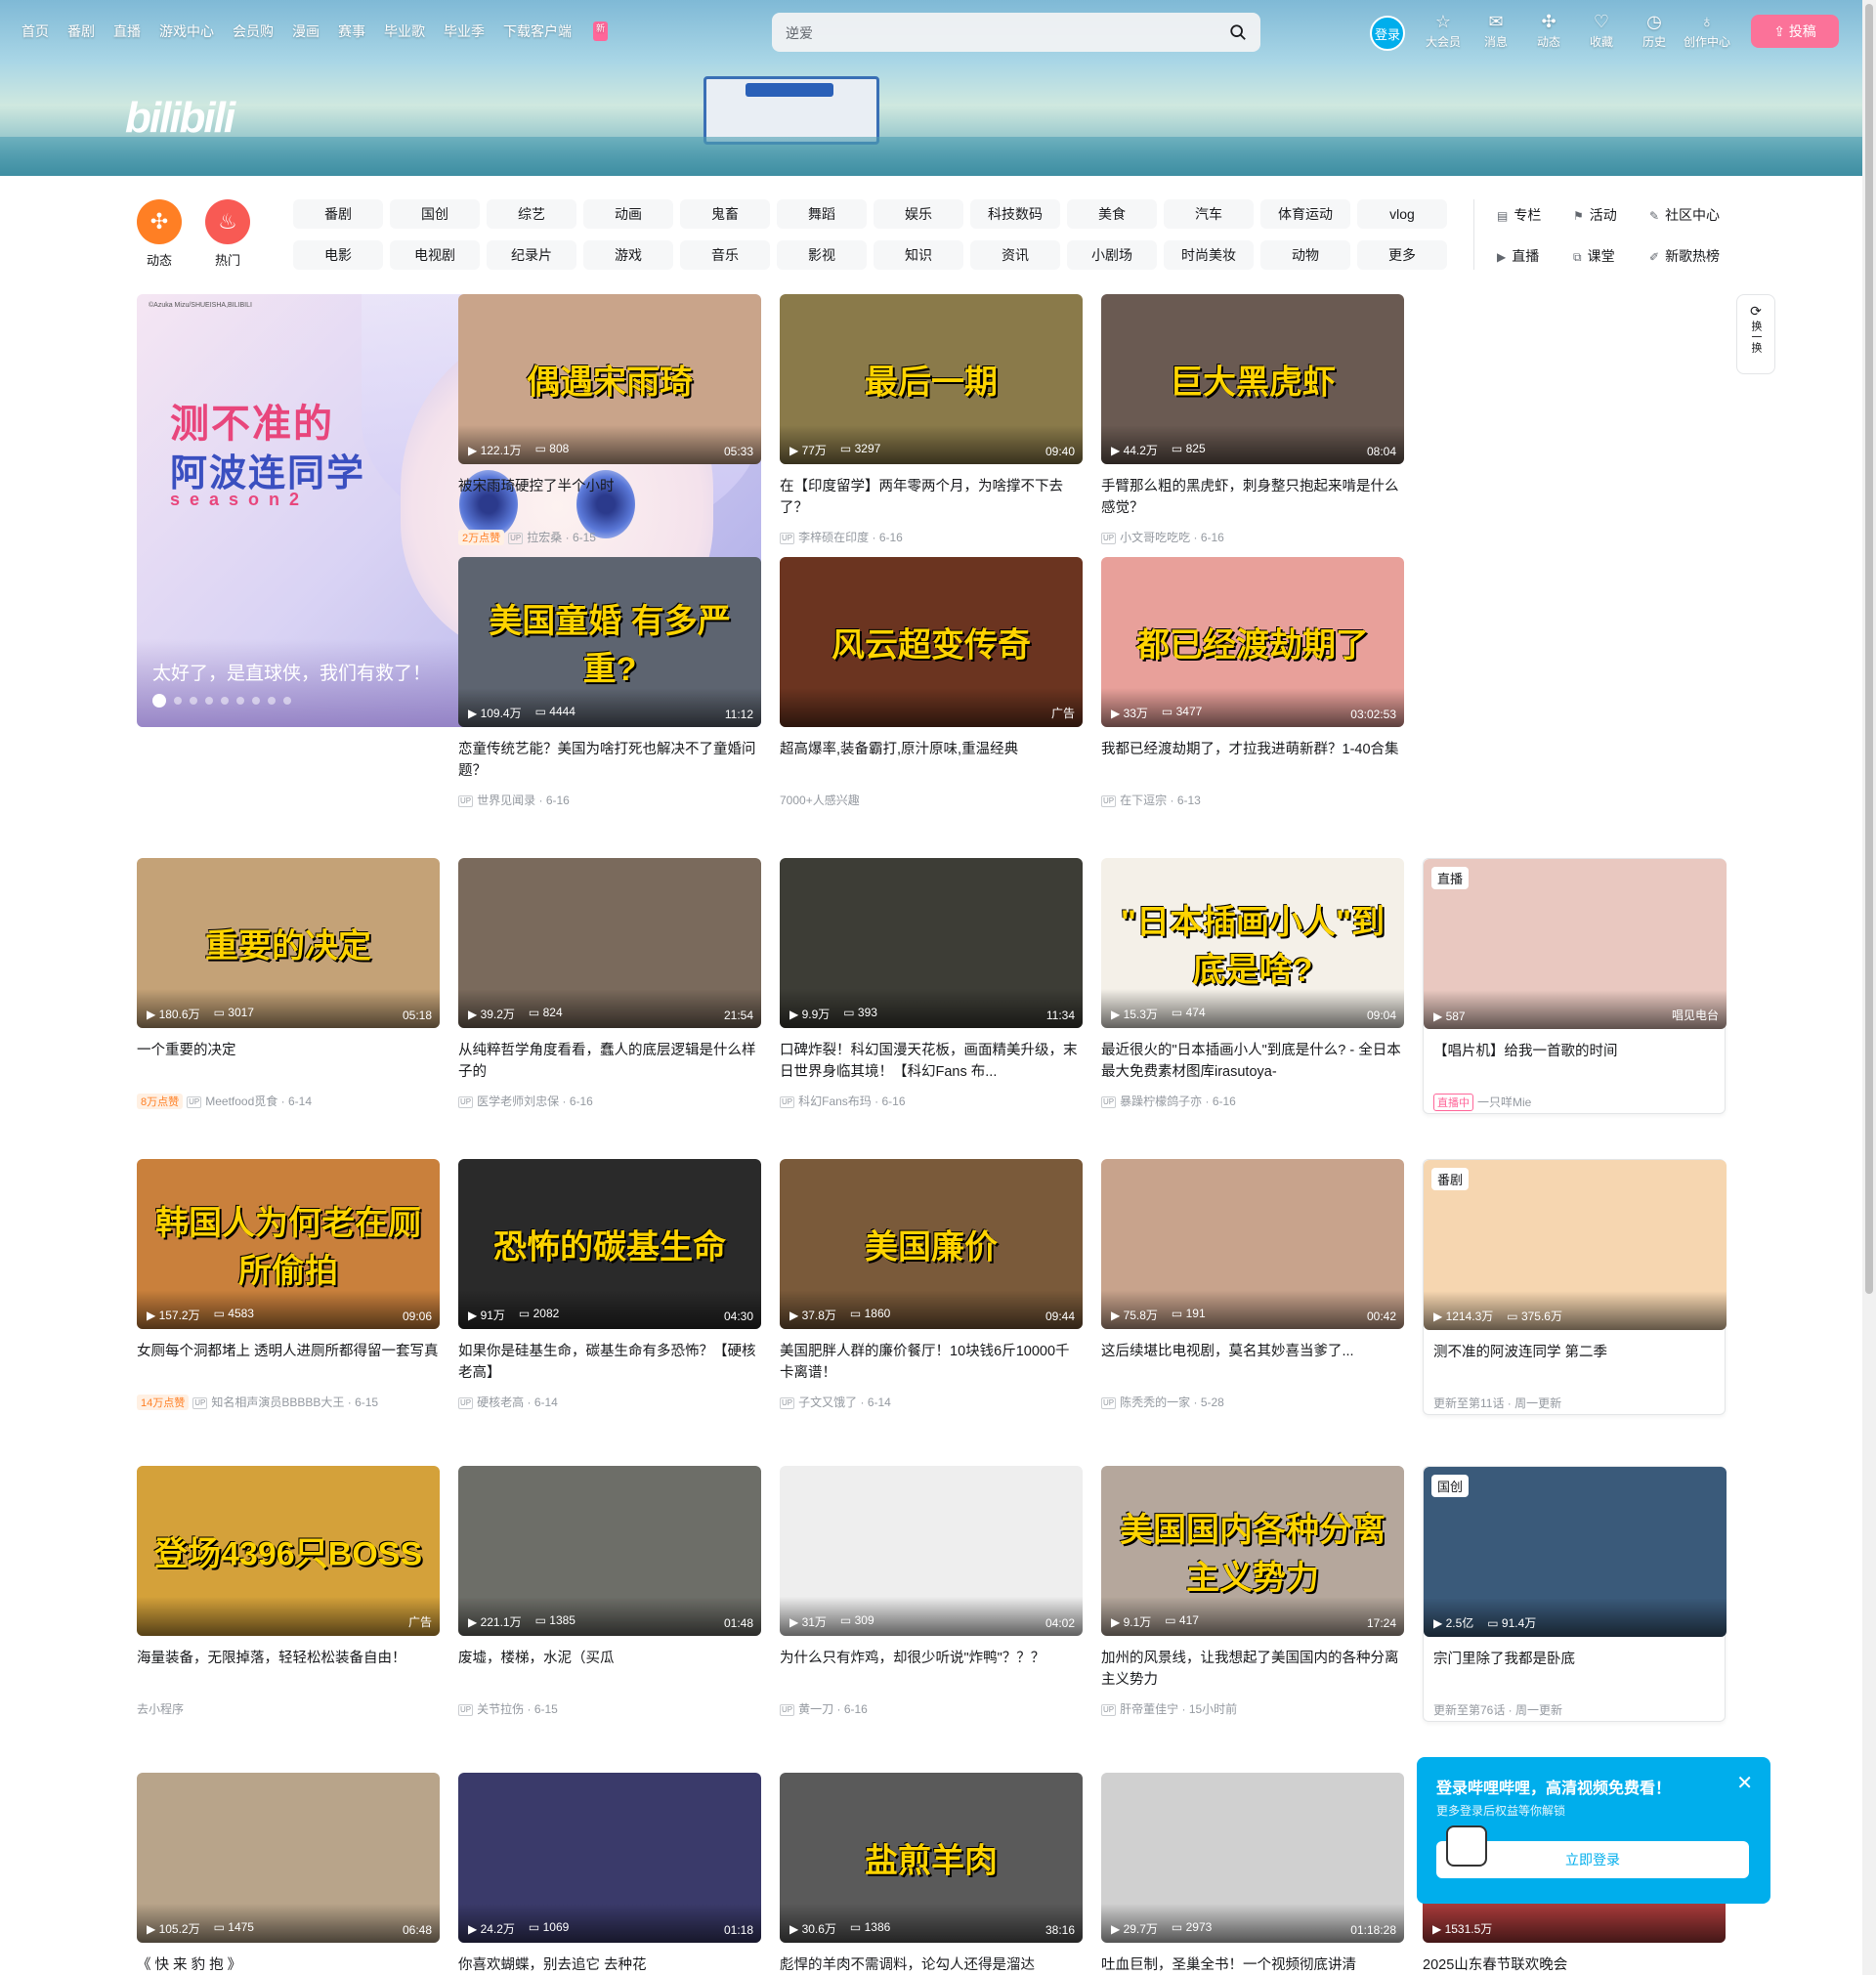  Describe the element at coordinates (464, 31) in the screenshot. I see `top-nav-item: 毕业季` at that location.